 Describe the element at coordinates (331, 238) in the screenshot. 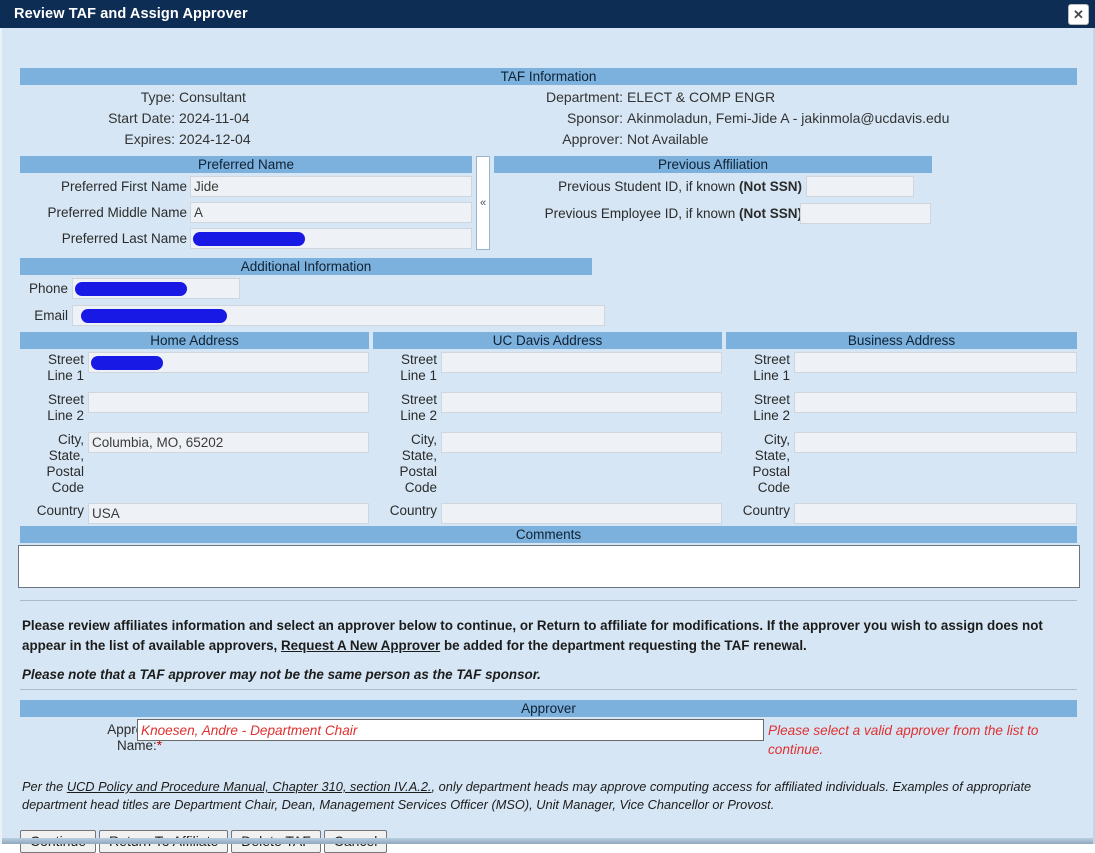

I see `input-preferred-last-name` at that location.